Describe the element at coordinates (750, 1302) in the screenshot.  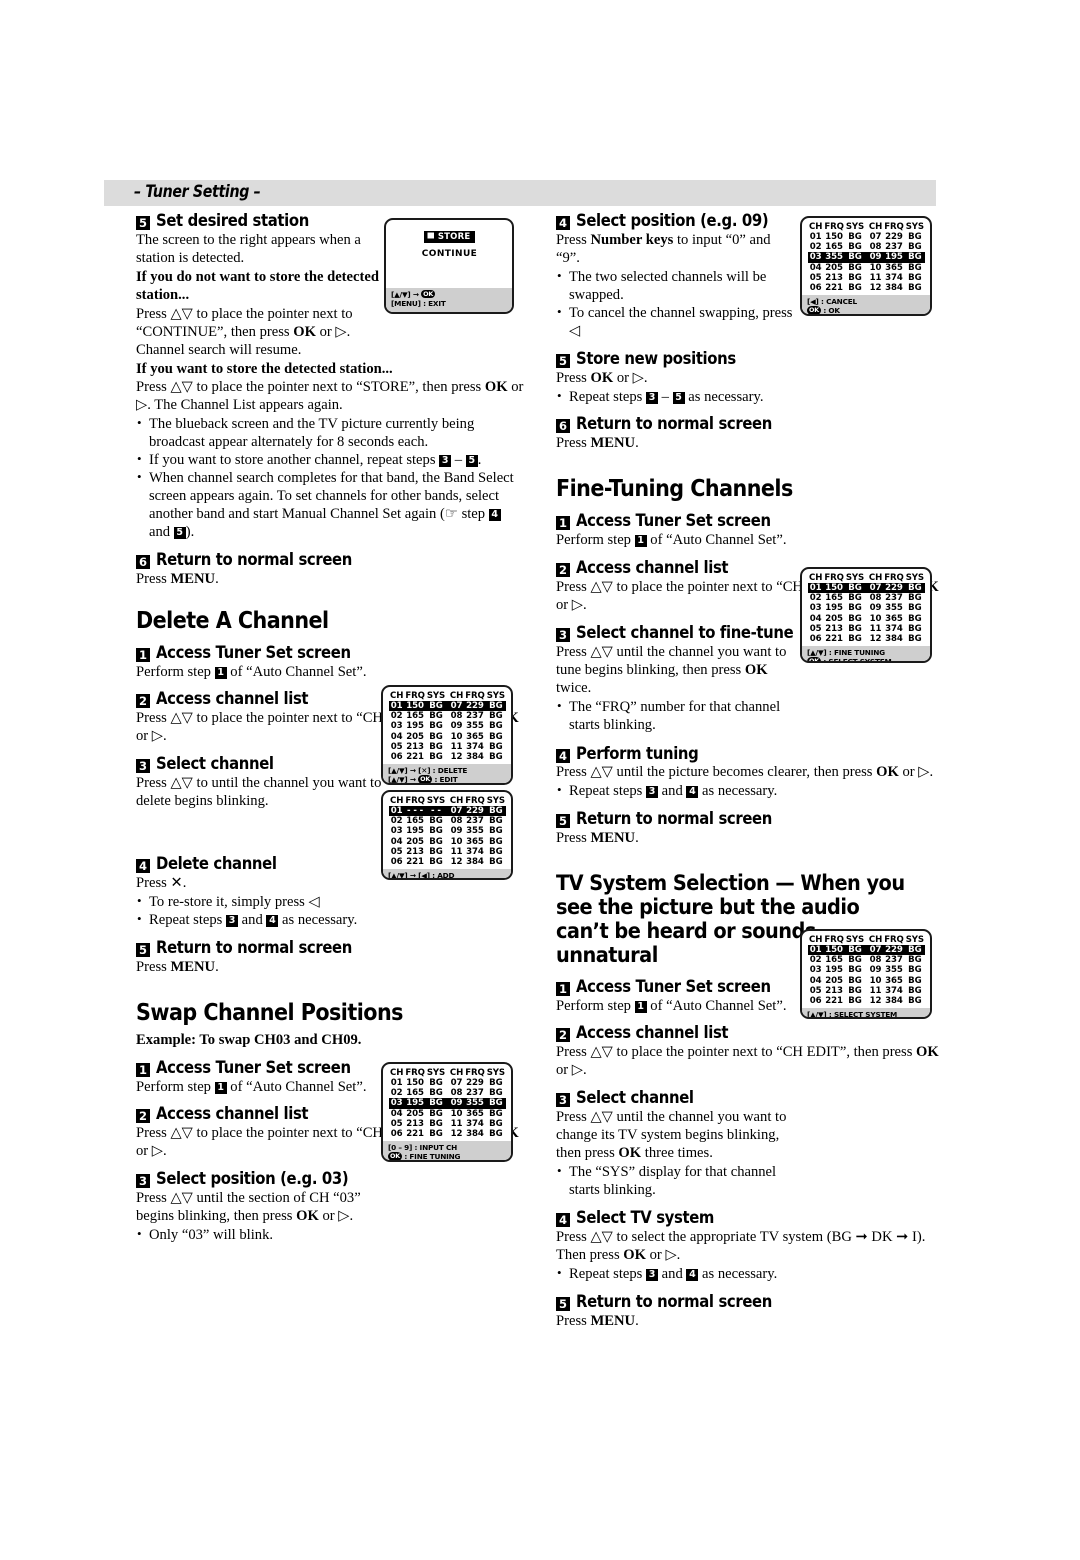
I see `step-return-normal-screen: 5 Return to normal screen` at that location.